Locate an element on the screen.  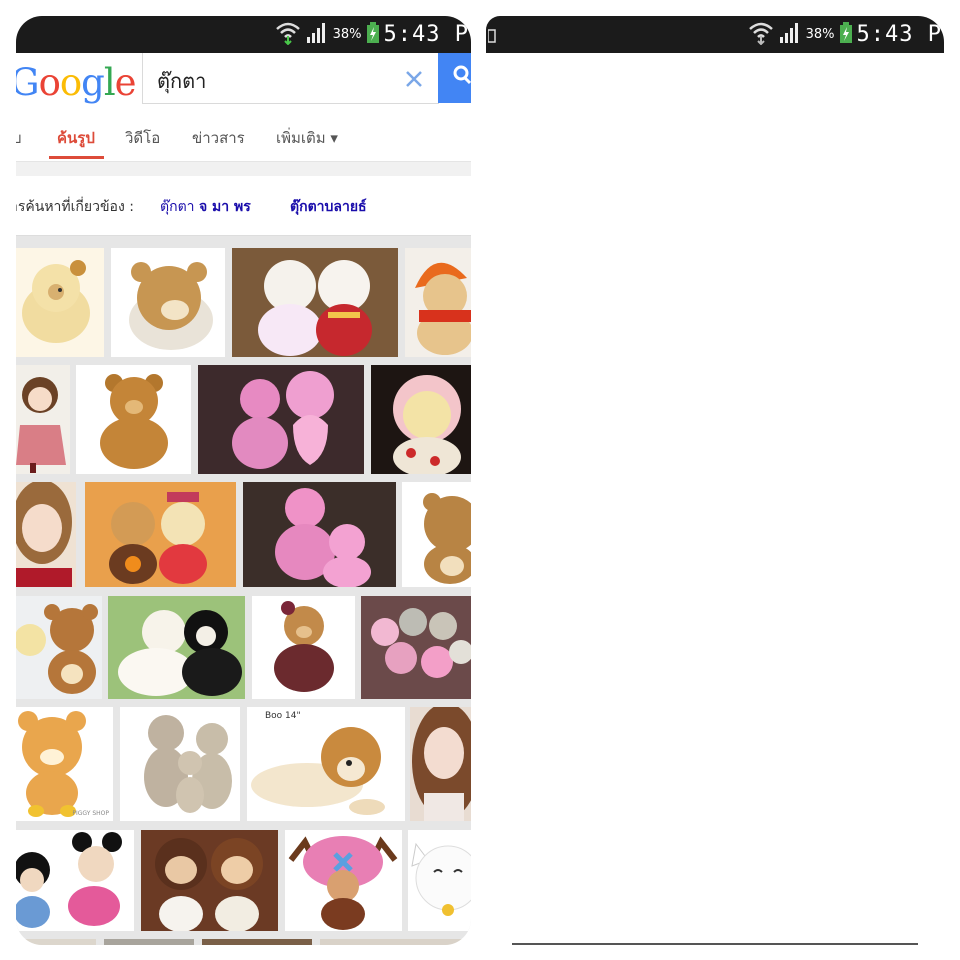
clear-icon is located at coordinates (415, 77).